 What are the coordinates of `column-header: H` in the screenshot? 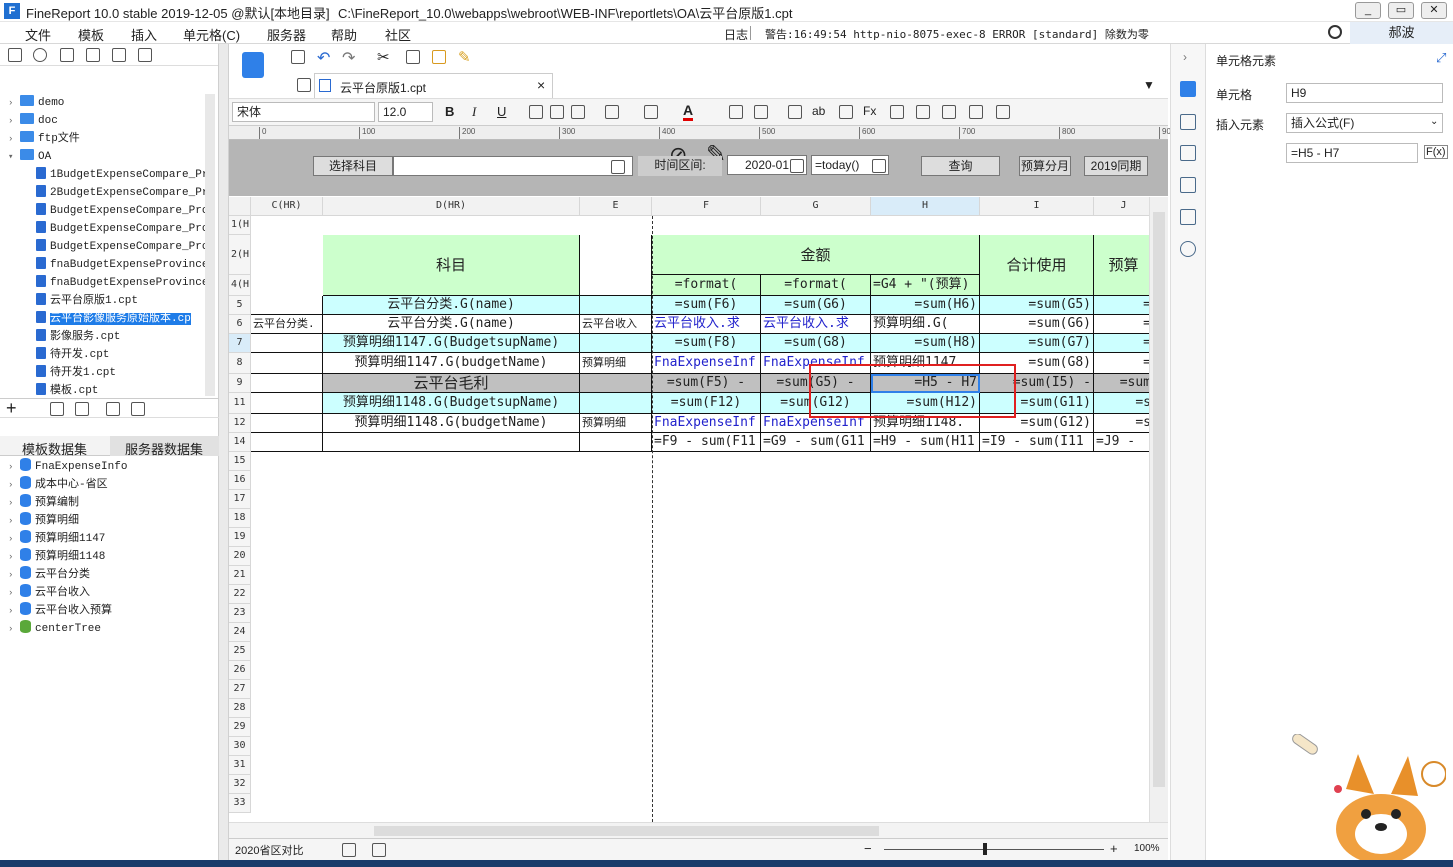 It's located at (925, 206).